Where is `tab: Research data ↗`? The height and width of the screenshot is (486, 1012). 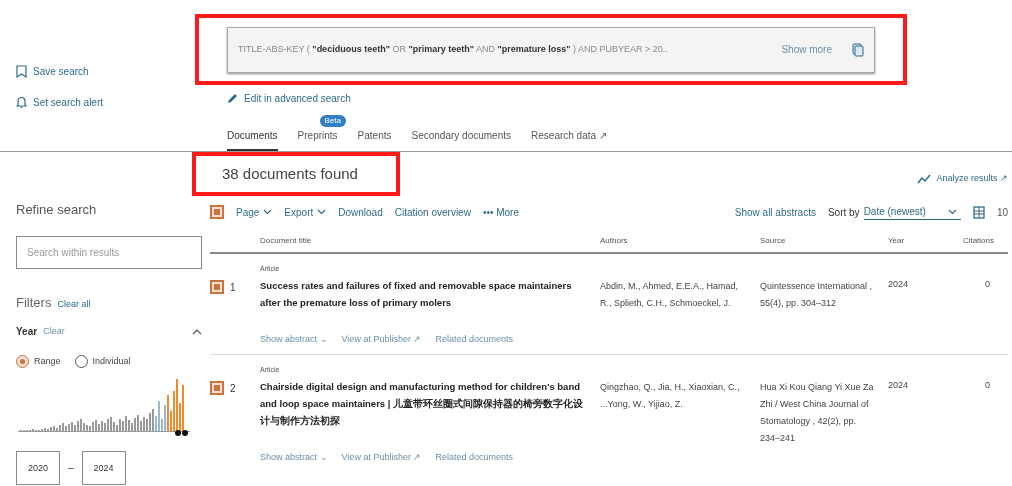
tab: Research data ↗ is located at coordinates (569, 139).